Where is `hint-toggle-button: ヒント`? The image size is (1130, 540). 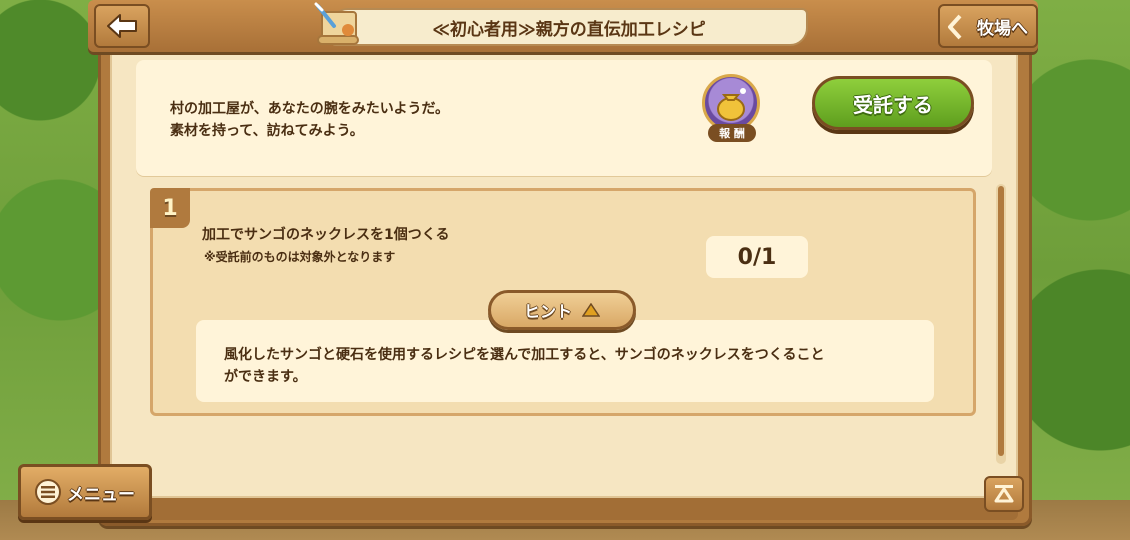 hint-toggle-button: ヒント is located at coordinates (562, 310).